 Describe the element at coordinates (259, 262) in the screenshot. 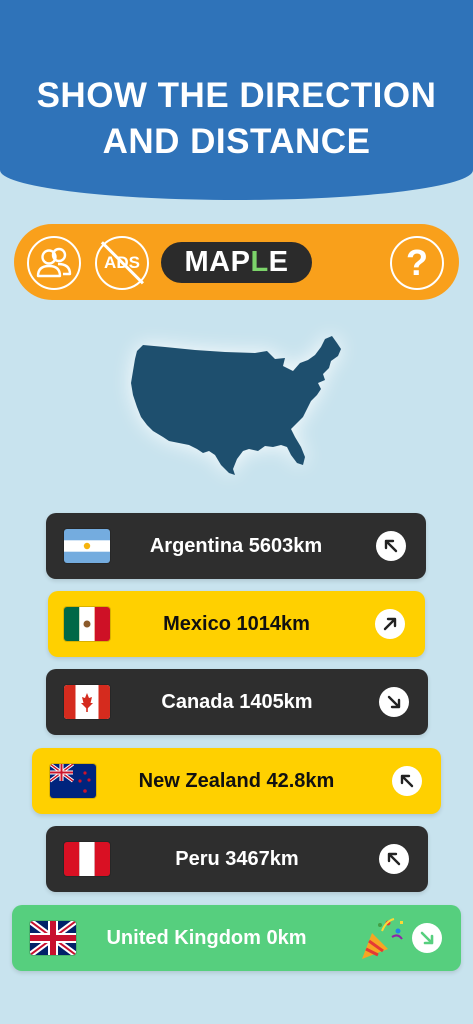

I see `logo-accent: L` at that location.